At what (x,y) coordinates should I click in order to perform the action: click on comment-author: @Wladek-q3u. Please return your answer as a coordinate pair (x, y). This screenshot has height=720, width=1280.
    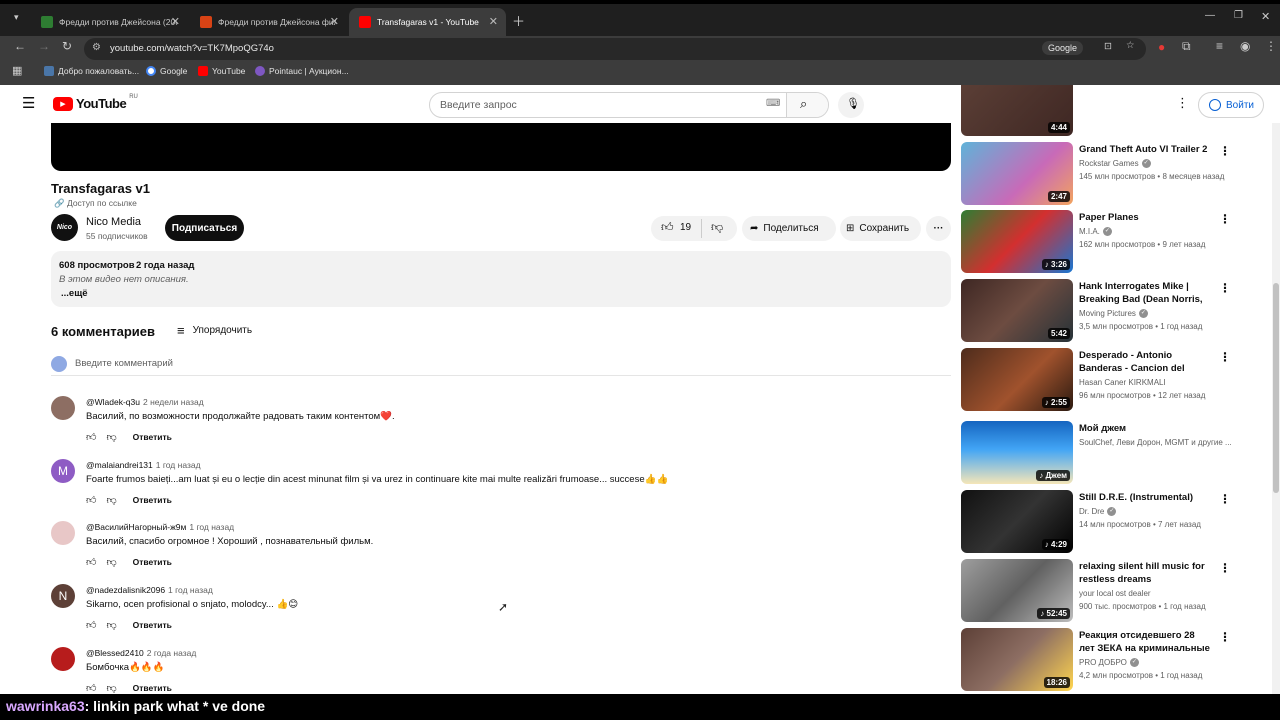
    Looking at the image, I should click on (113, 402).